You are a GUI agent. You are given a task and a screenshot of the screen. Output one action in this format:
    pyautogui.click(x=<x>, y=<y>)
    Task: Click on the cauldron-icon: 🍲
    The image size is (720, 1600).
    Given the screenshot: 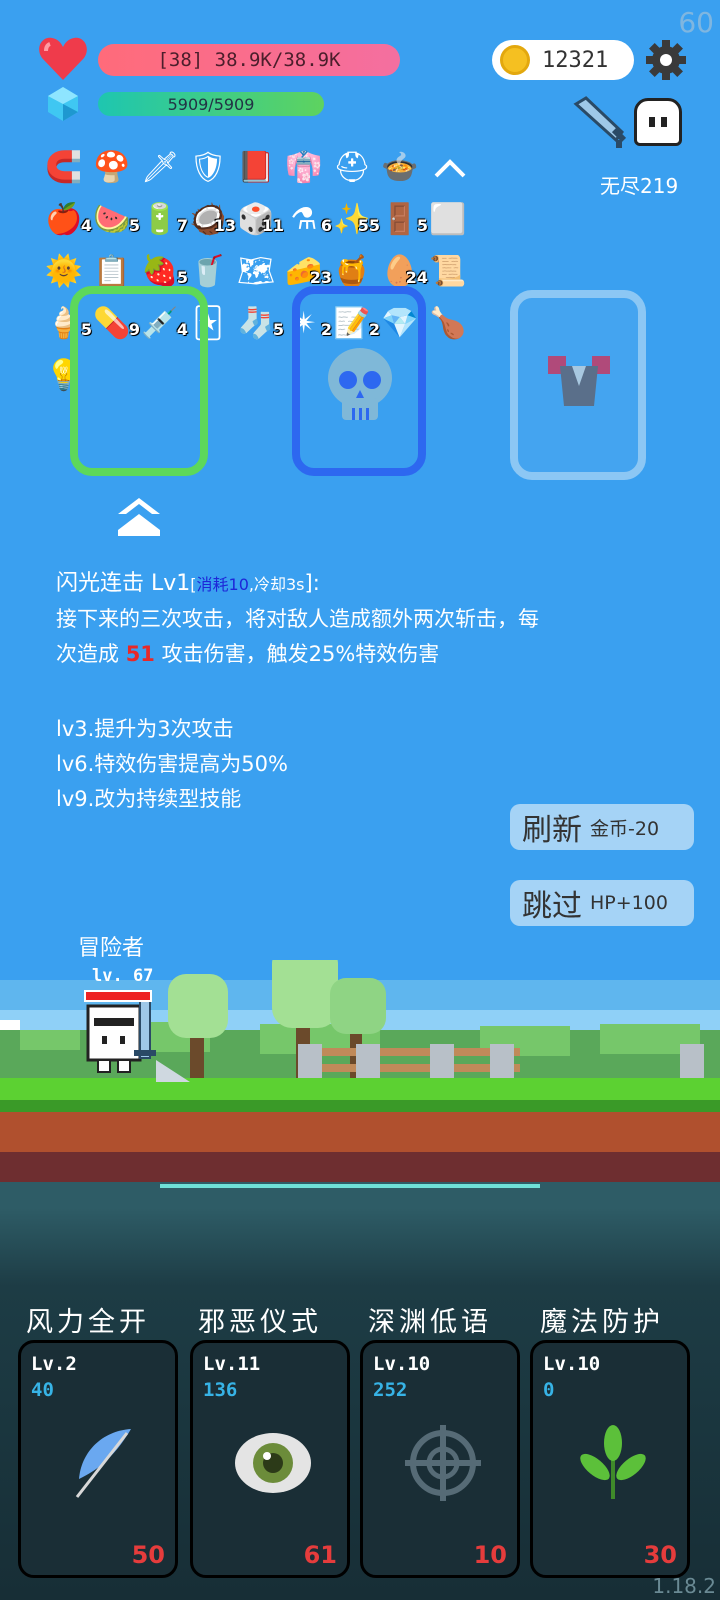 What is the action you would take?
    pyautogui.click(x=400, y=168)
    